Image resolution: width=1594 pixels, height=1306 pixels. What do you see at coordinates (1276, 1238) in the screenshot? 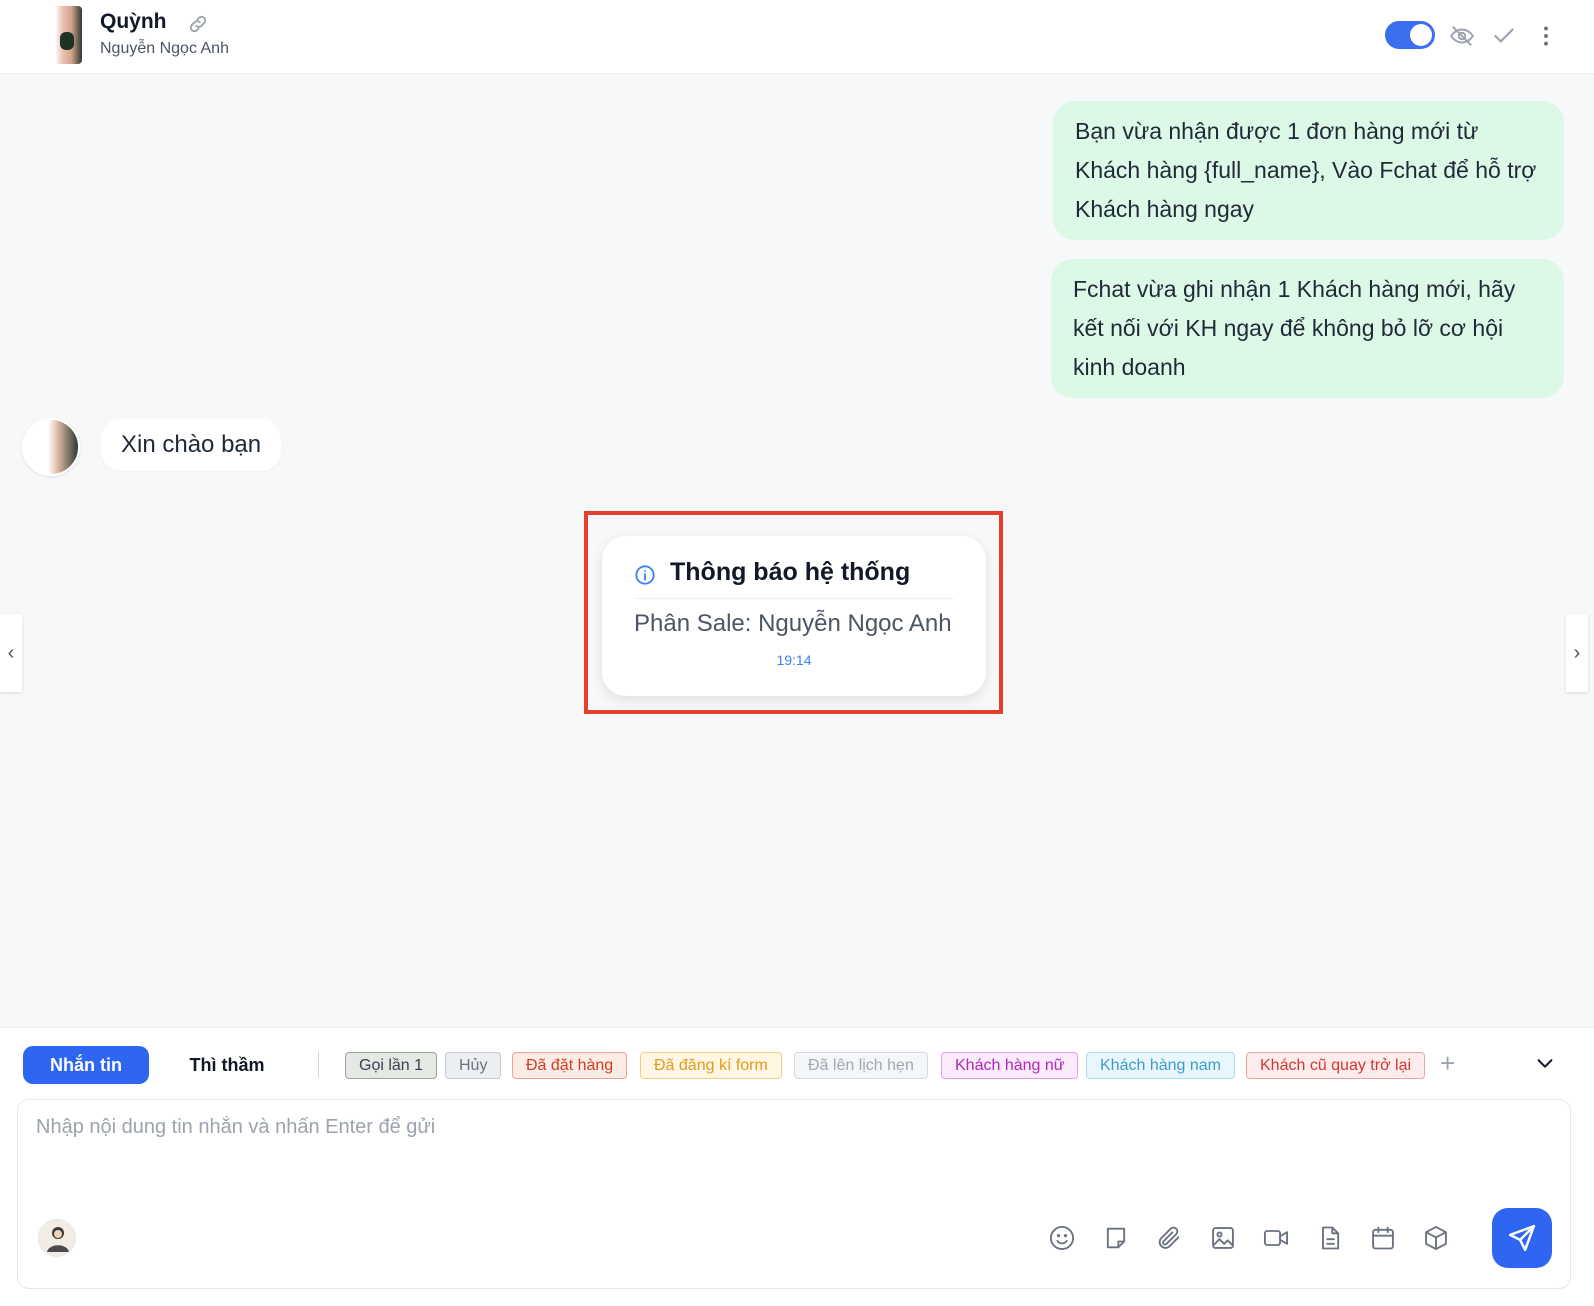
I see `video-icon` at bounding box center [1276, 1238].